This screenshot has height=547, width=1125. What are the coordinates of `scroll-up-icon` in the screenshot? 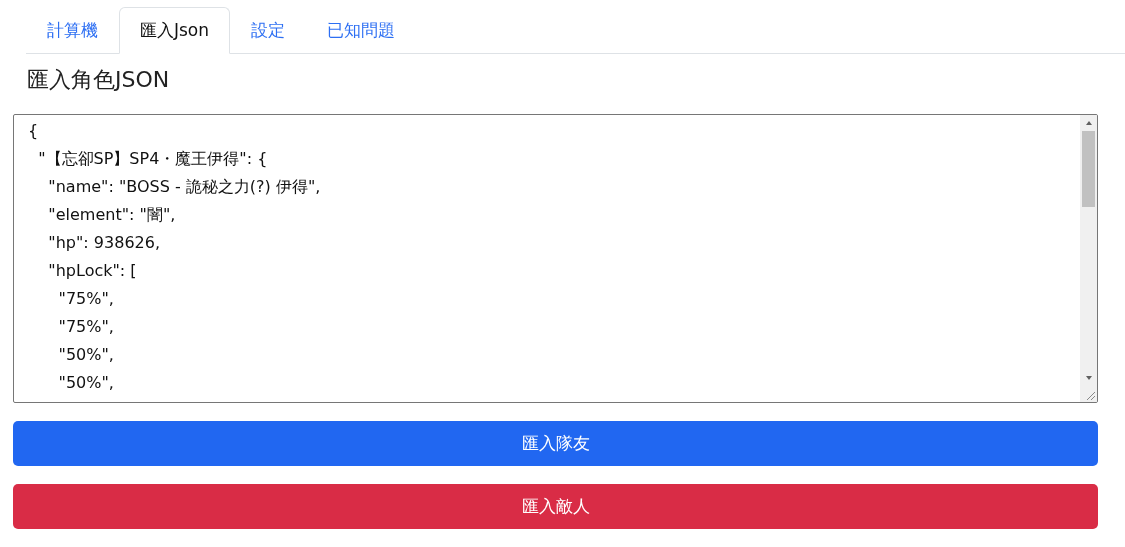 It's located at (1088, 123).